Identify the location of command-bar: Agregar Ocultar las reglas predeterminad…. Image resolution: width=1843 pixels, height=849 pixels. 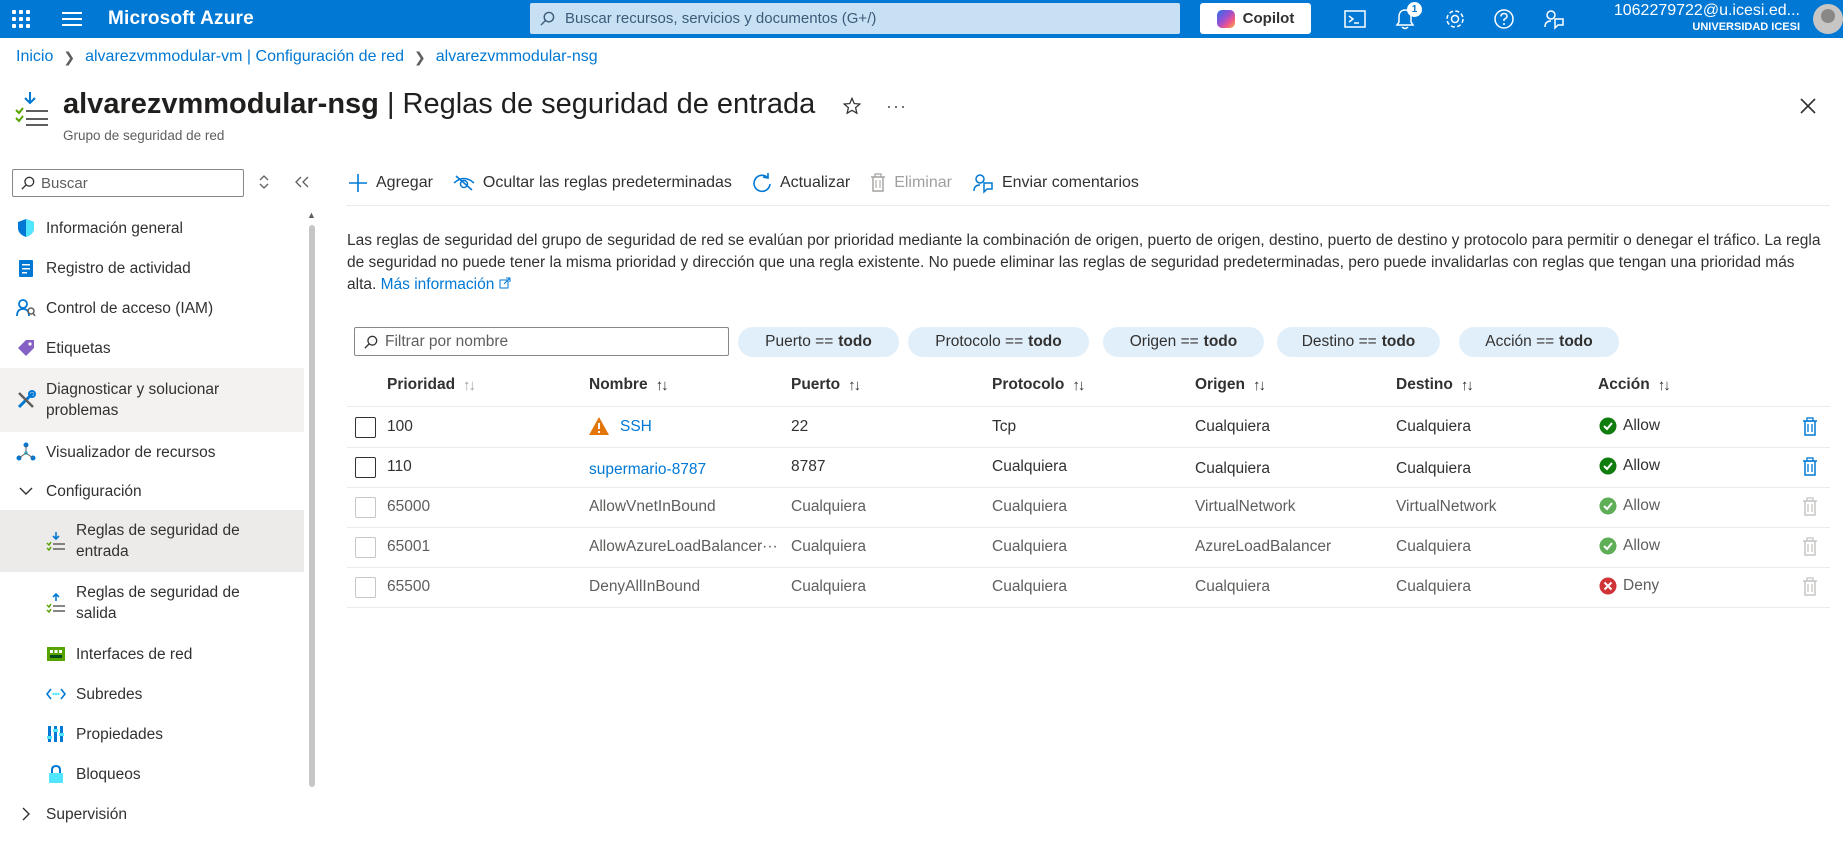
(753, 183).